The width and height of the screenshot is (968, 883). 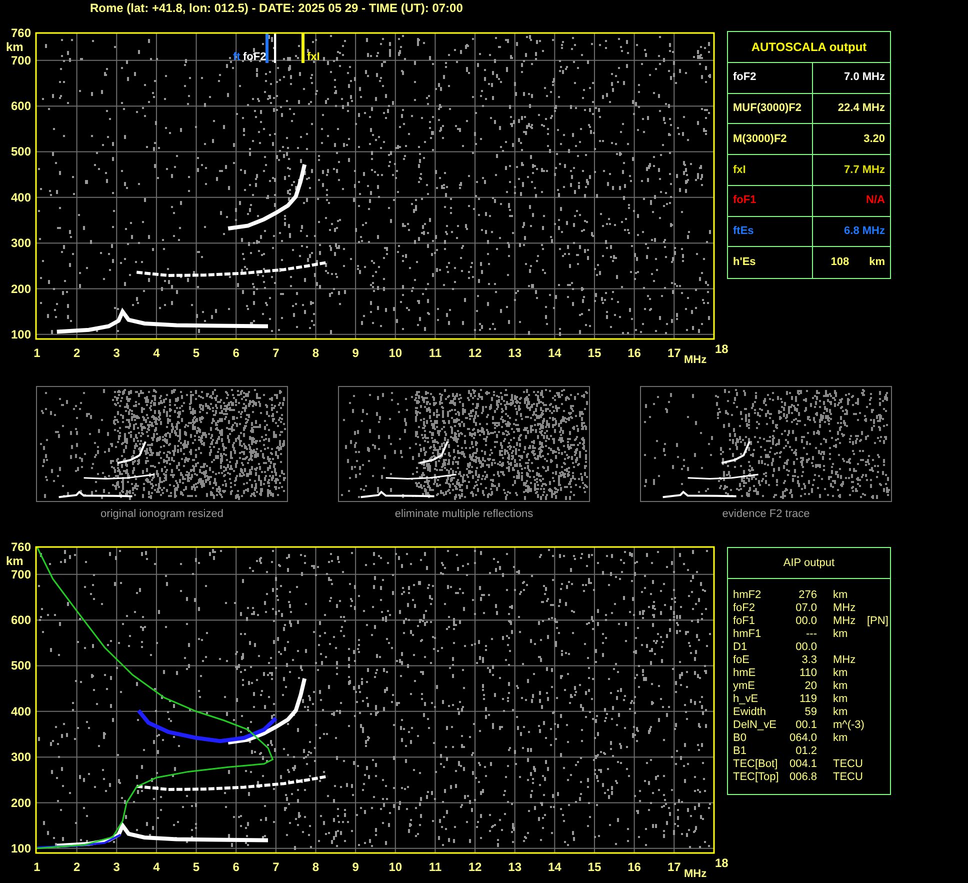 I want to click on aip-parameter-name: B1, so click(x=740, y=751).